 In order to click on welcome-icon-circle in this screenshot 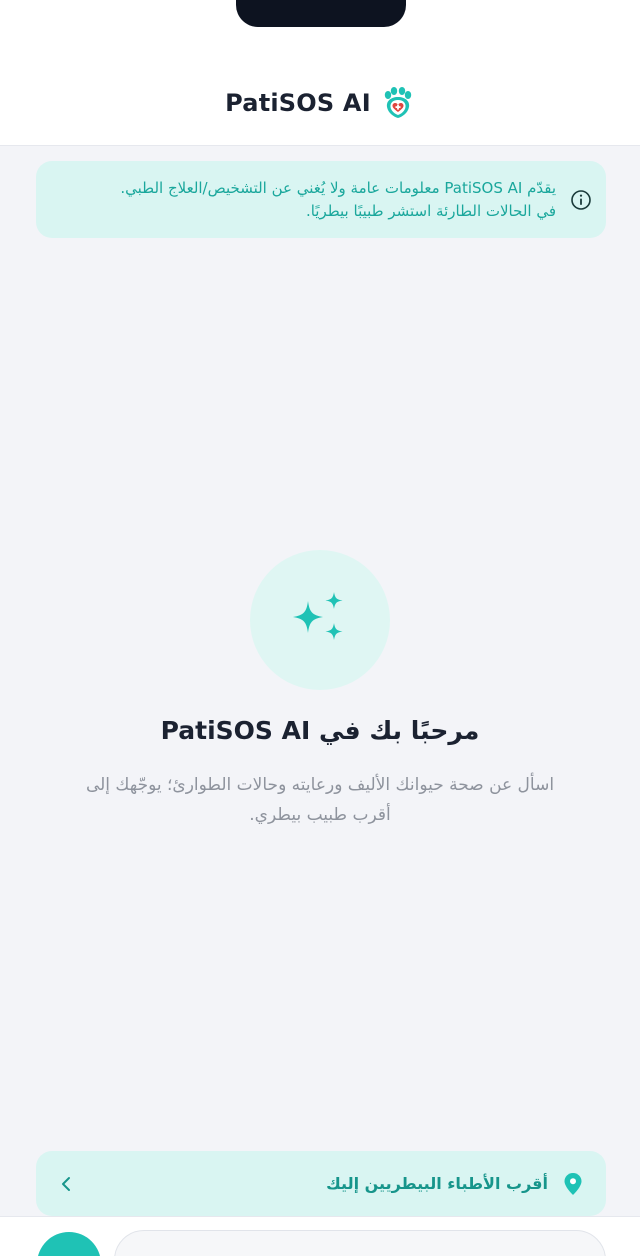, I will do `click(320, 620)`.